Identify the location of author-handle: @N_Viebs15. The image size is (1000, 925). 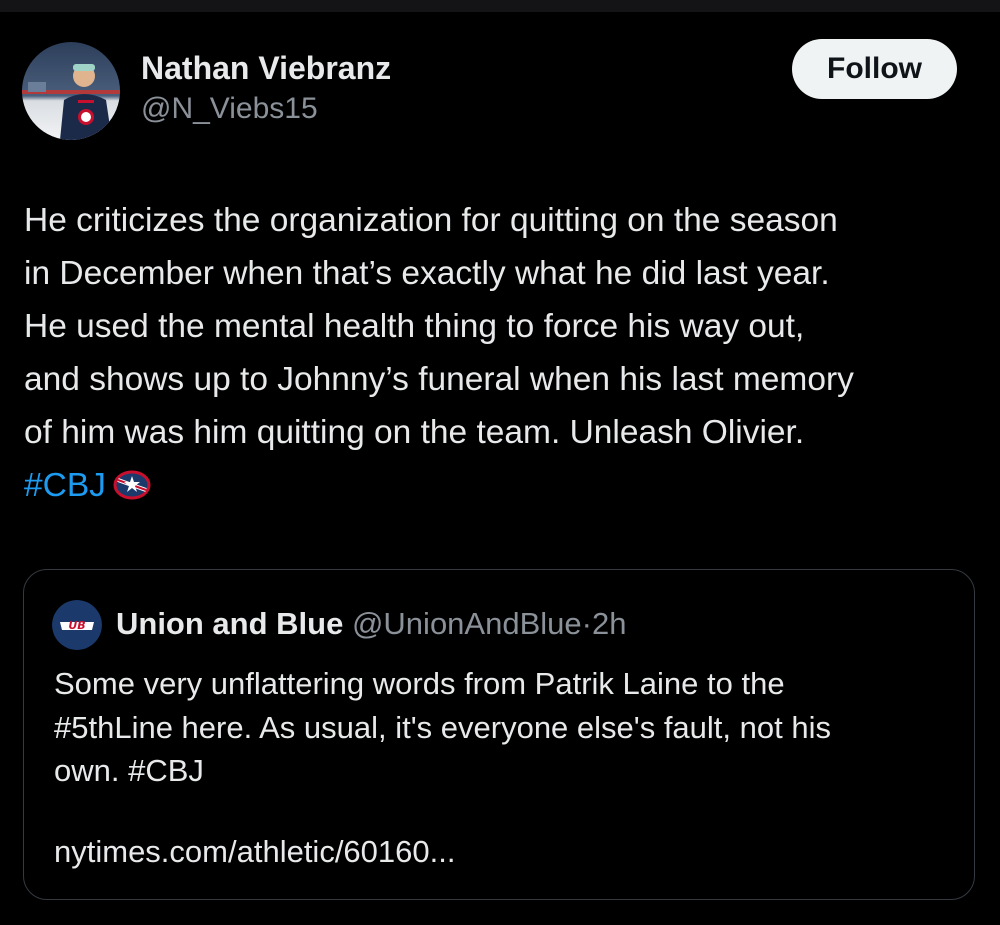
(229, 109).